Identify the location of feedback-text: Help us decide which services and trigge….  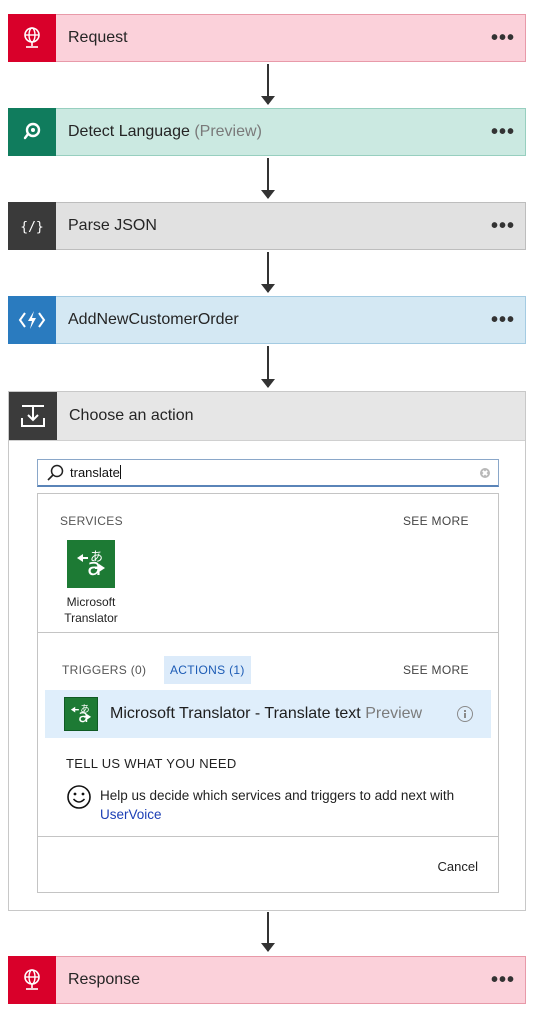
(285, 805).